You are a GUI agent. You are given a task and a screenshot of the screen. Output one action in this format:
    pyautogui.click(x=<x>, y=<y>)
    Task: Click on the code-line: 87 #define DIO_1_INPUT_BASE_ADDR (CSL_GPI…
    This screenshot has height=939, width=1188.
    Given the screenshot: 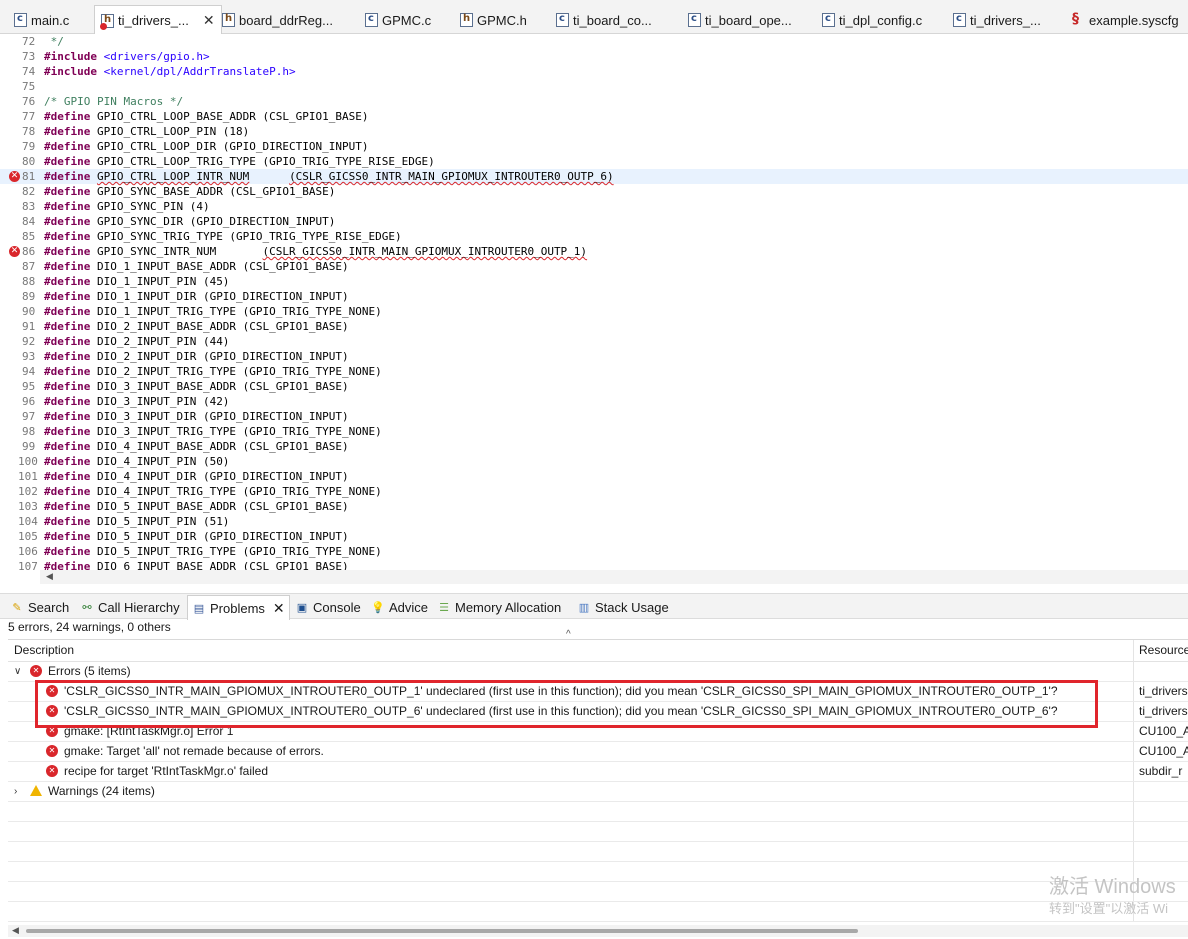 What is the action you would take?
    pyautogui.click(x=594, y=266)
    